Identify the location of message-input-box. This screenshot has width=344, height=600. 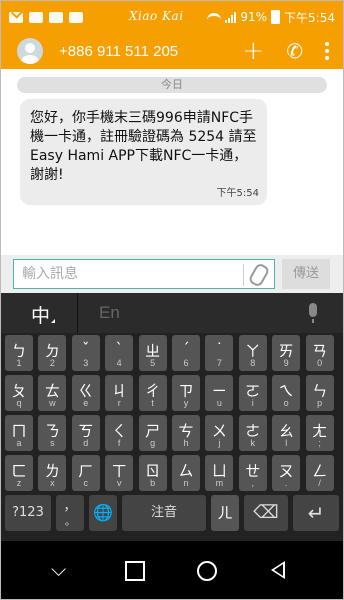
(144, 274).